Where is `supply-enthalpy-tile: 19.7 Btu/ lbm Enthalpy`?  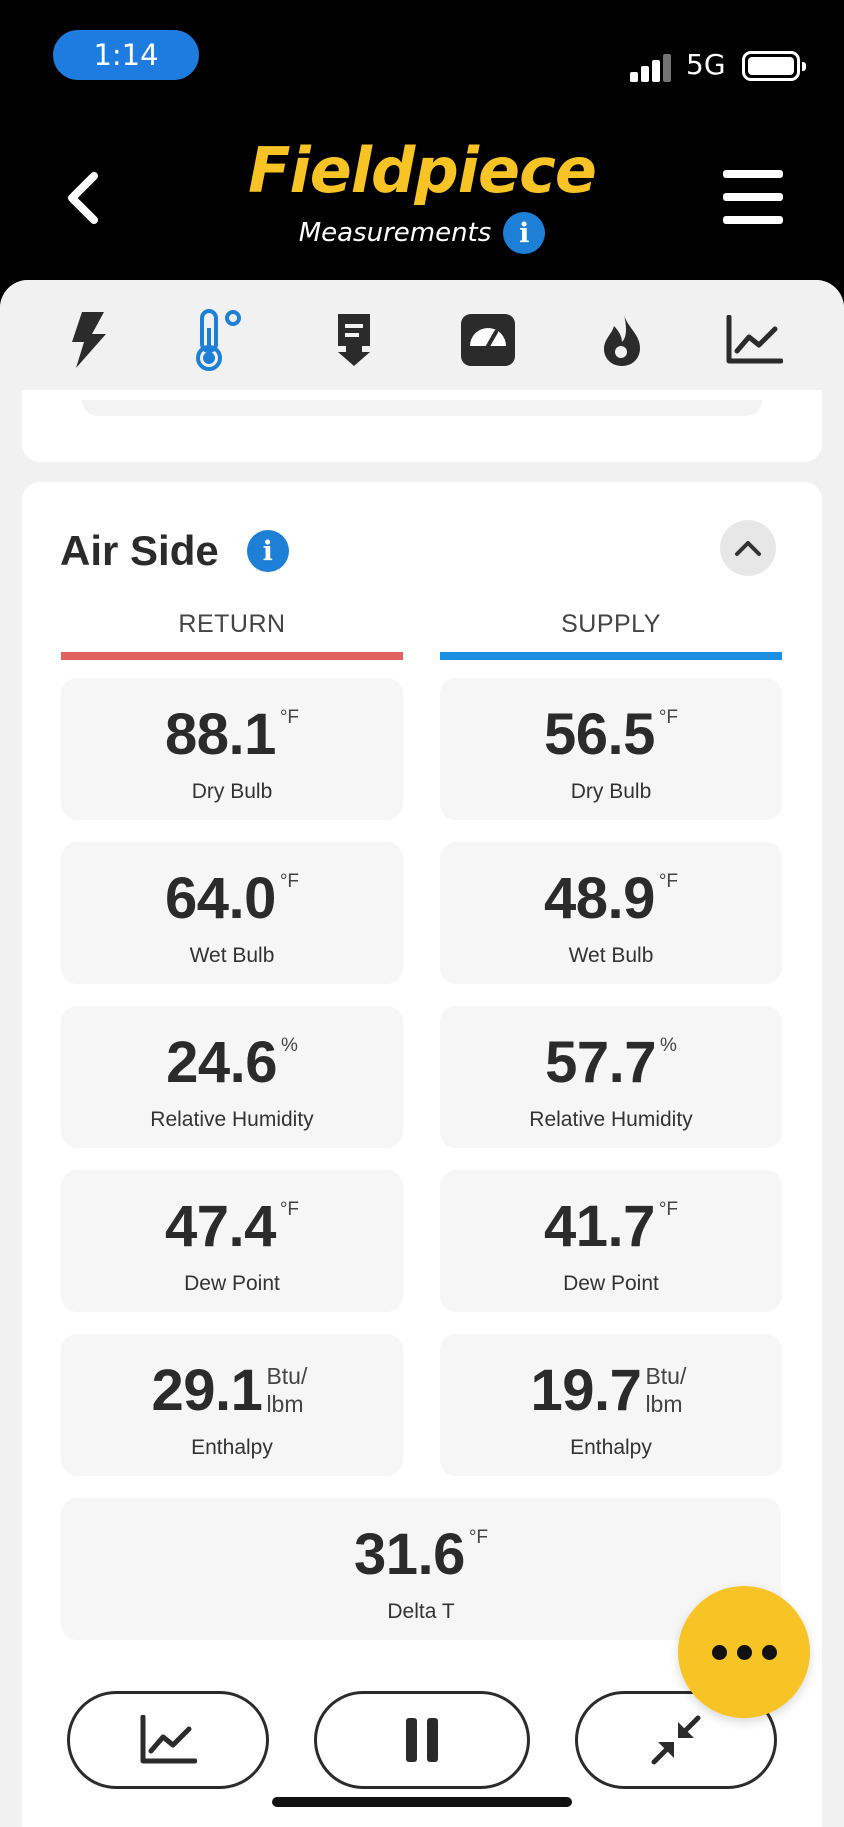
supply-enthalpy-tile: 19.7 Btu/ lbm Enthalpy is located at coordinates (611, 1405).